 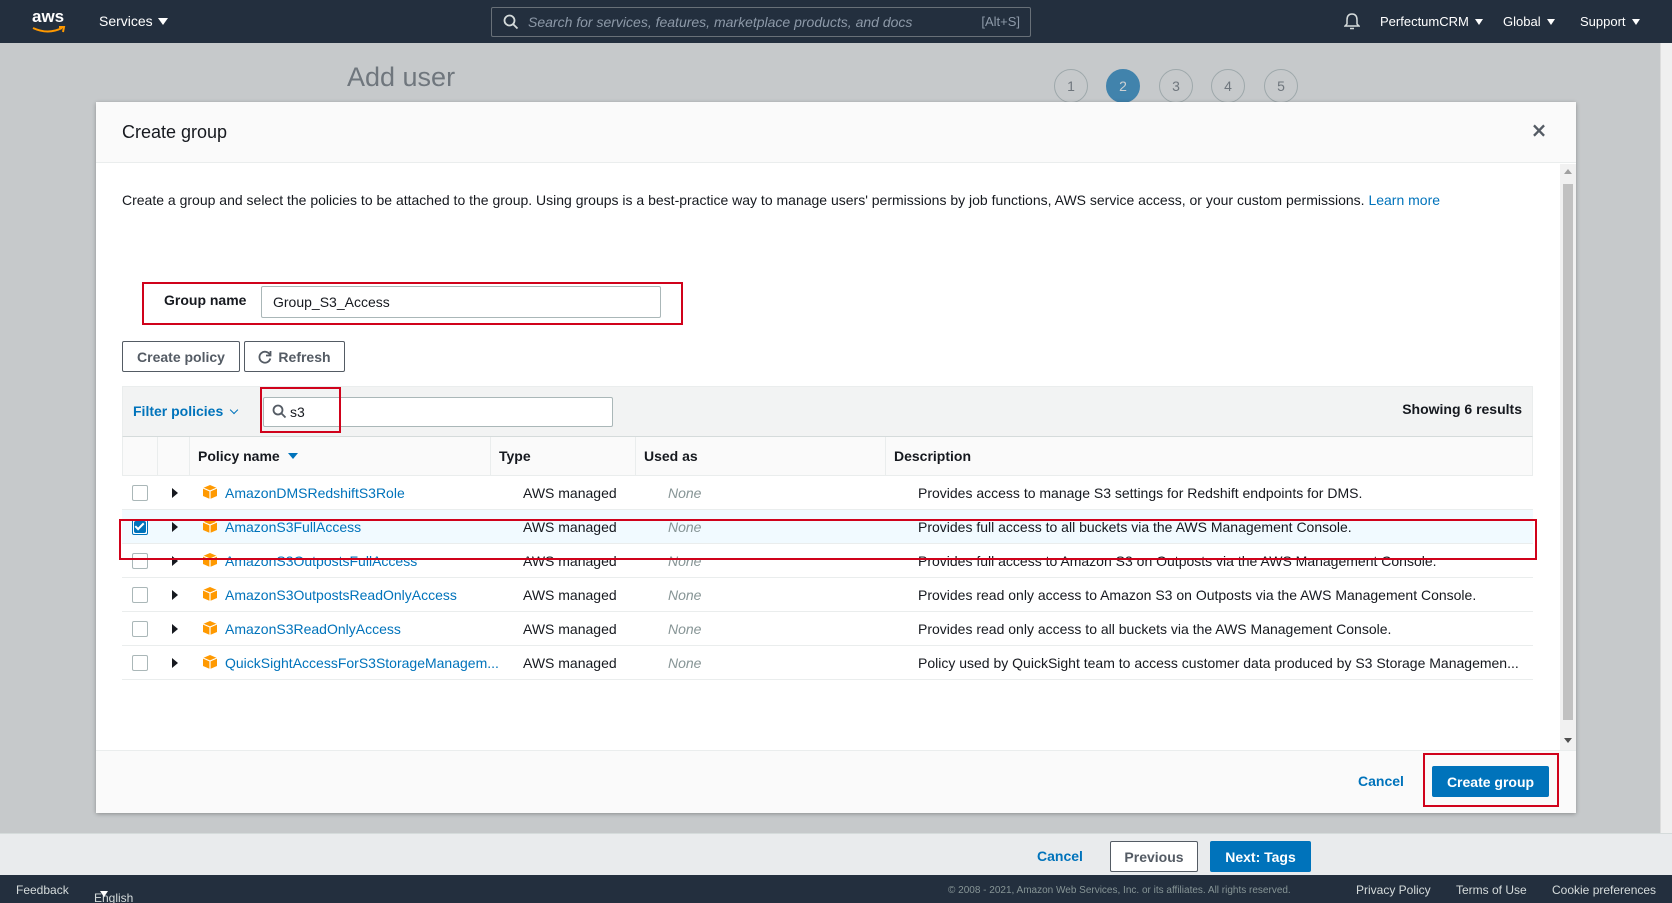 I want to click on column-description: Description, so click(x=1208, y=456).